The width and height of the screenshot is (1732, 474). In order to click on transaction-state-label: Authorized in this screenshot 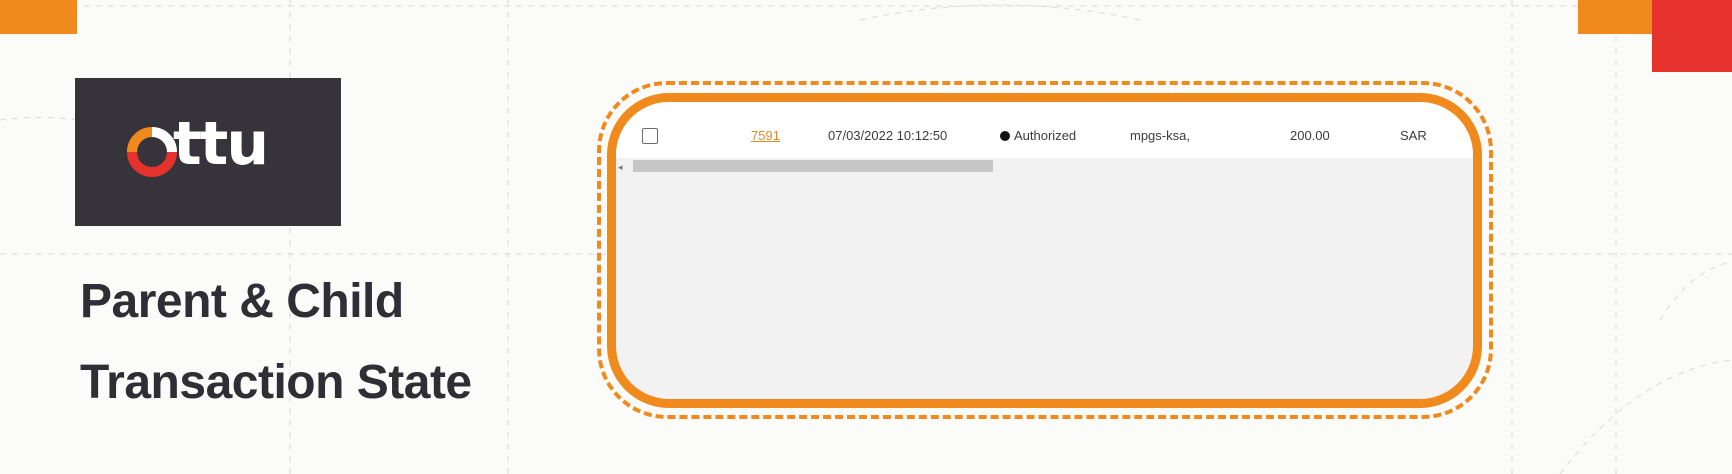, I will do `click(1045, 135)`.